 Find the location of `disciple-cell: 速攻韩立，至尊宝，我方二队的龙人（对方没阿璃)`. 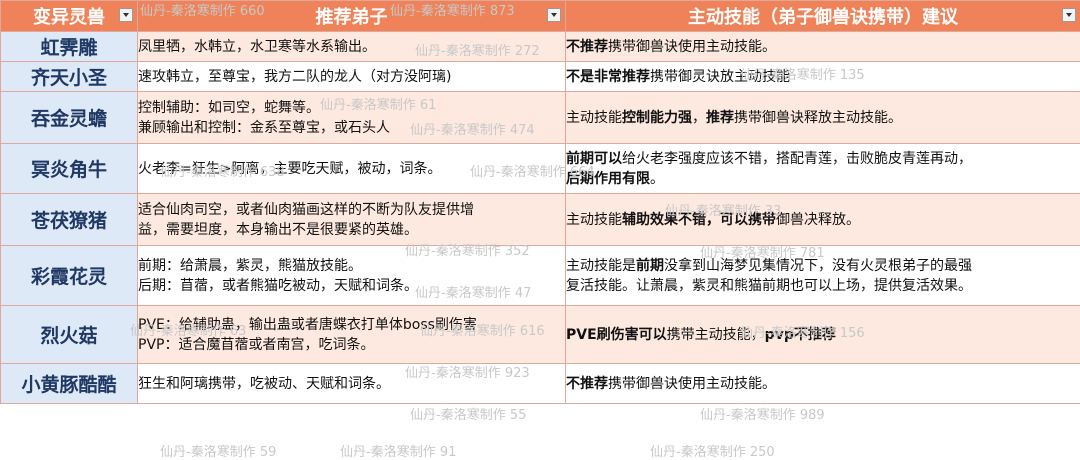

disciple-cell: 速攻韩立，至尊宝，我方二队的龙人（对方没阿璃) is located at coordinates (352, 77).